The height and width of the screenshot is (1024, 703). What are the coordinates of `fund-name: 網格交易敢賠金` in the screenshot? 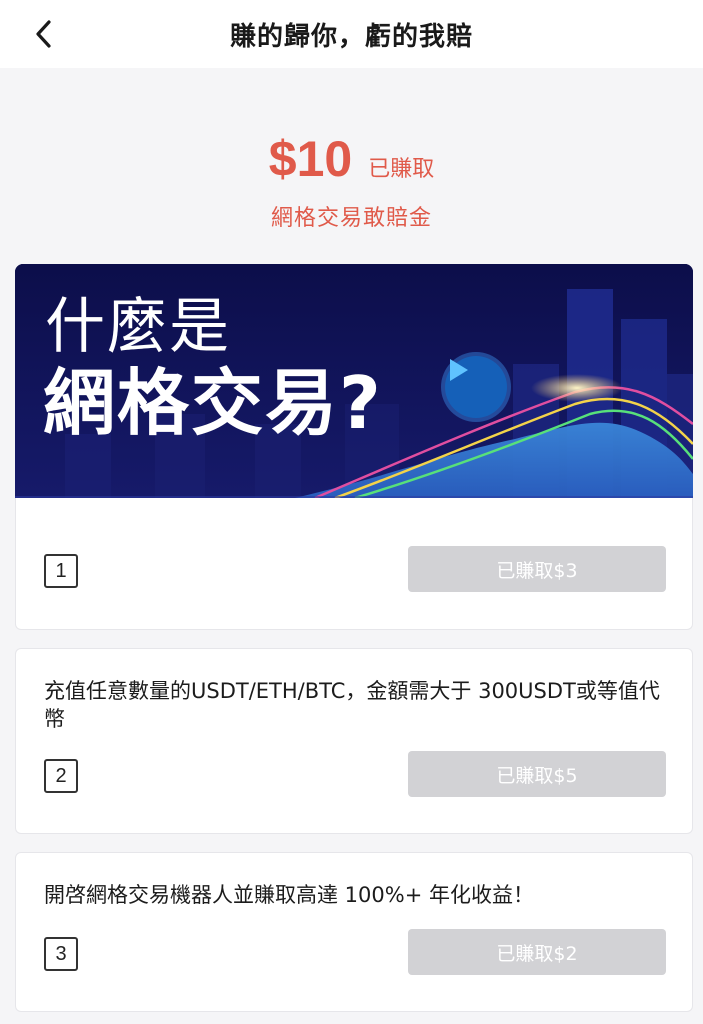 It's located at (351, 218).